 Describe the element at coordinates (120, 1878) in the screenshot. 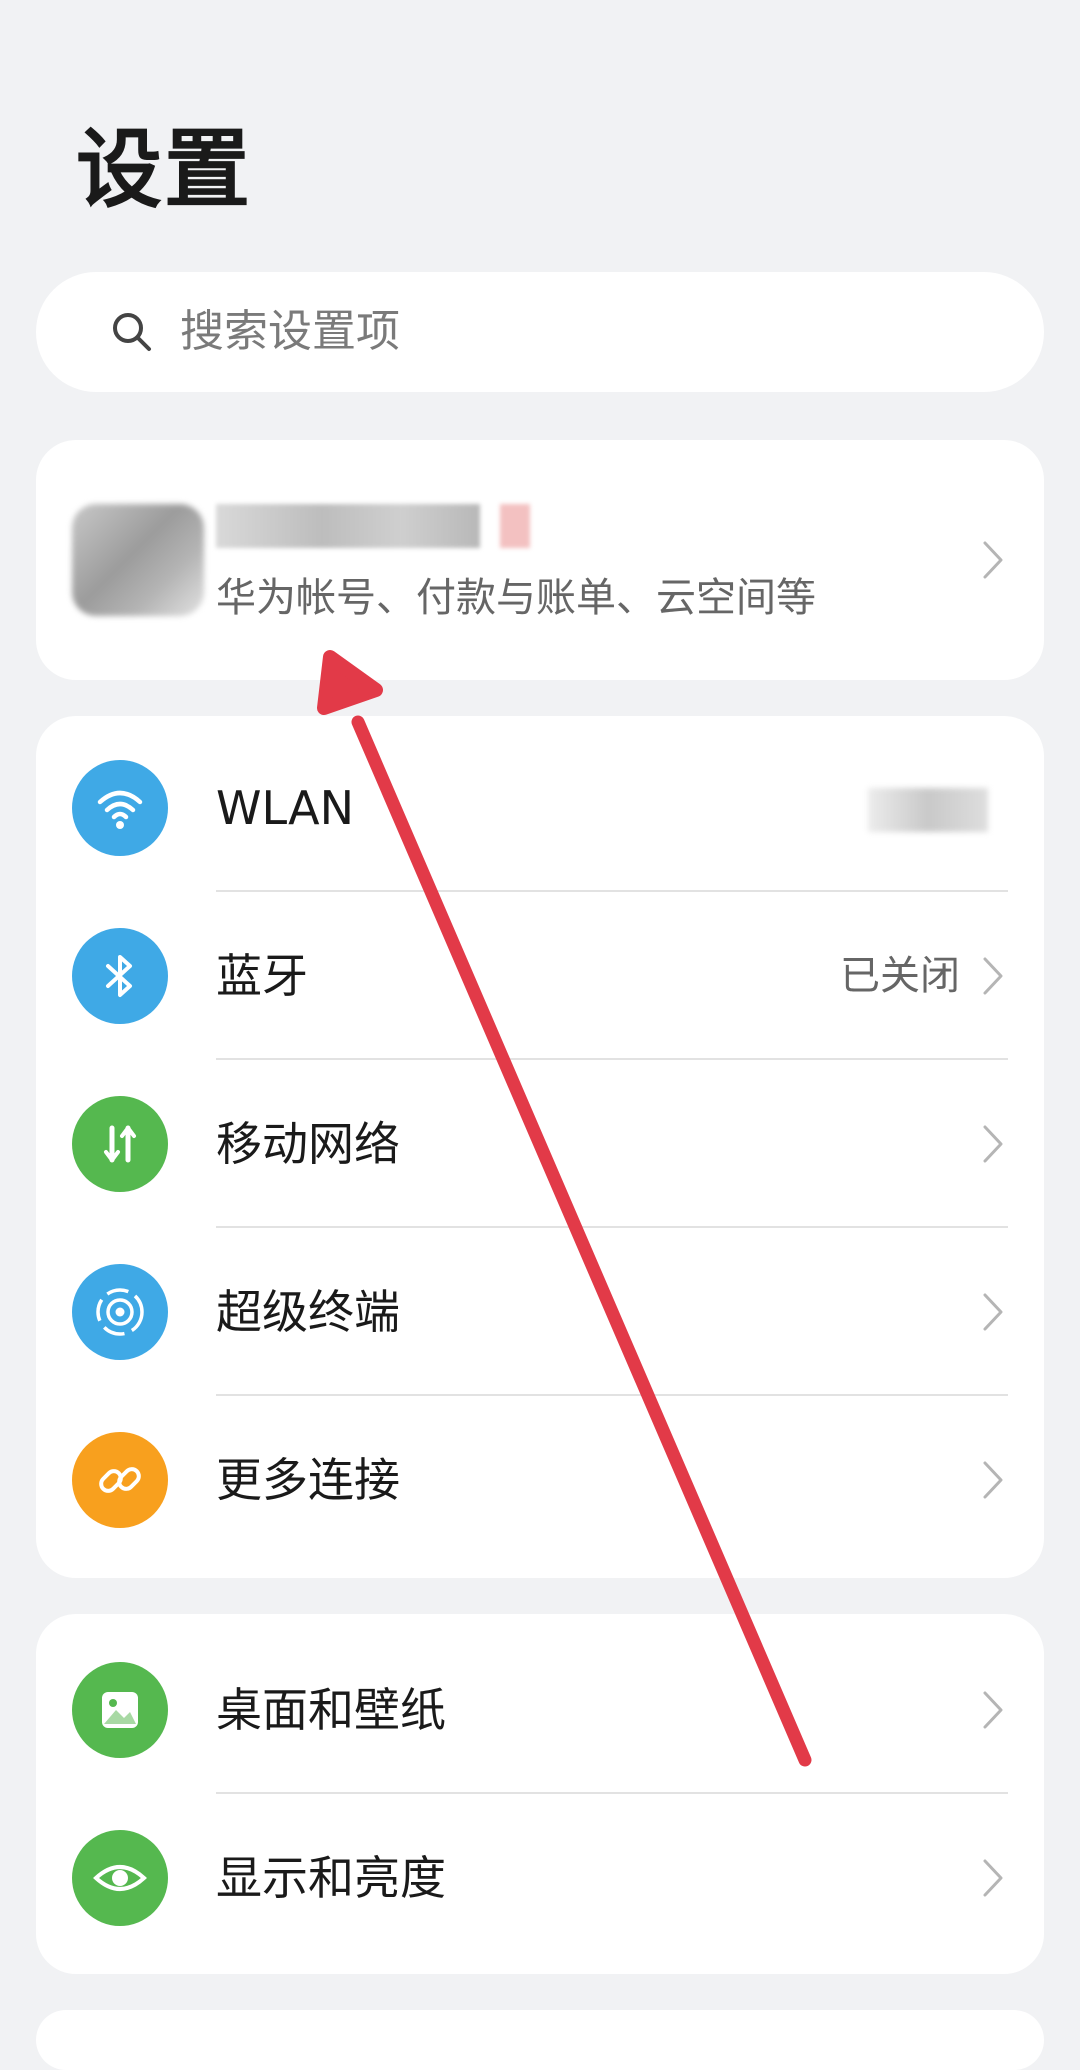

I see `eye-icon` at that location.